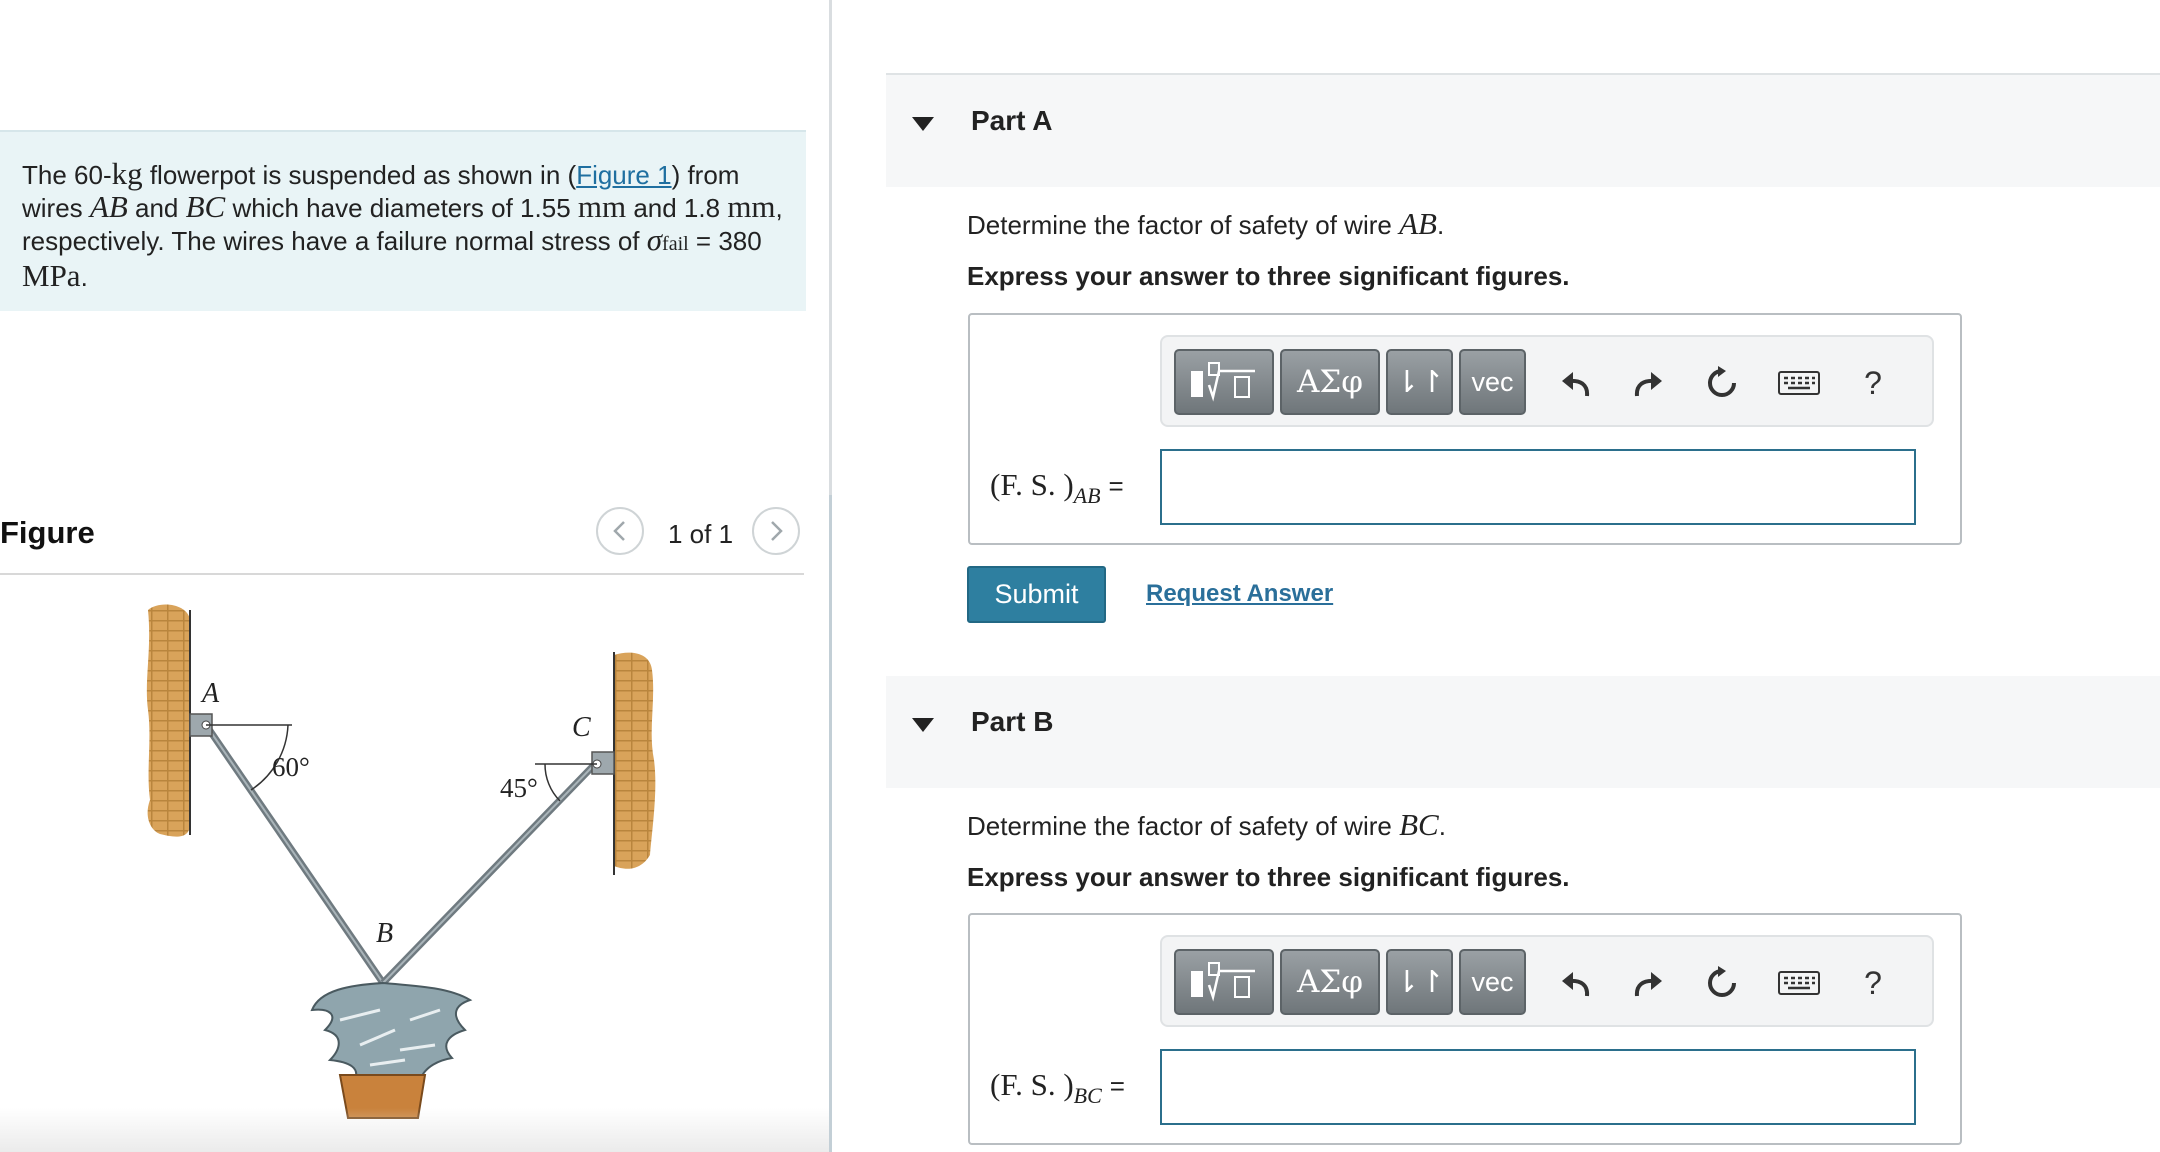  Describe the element at coordinates (489, 873) in the screenshot. I see `wire-bc-highlight` at that location.